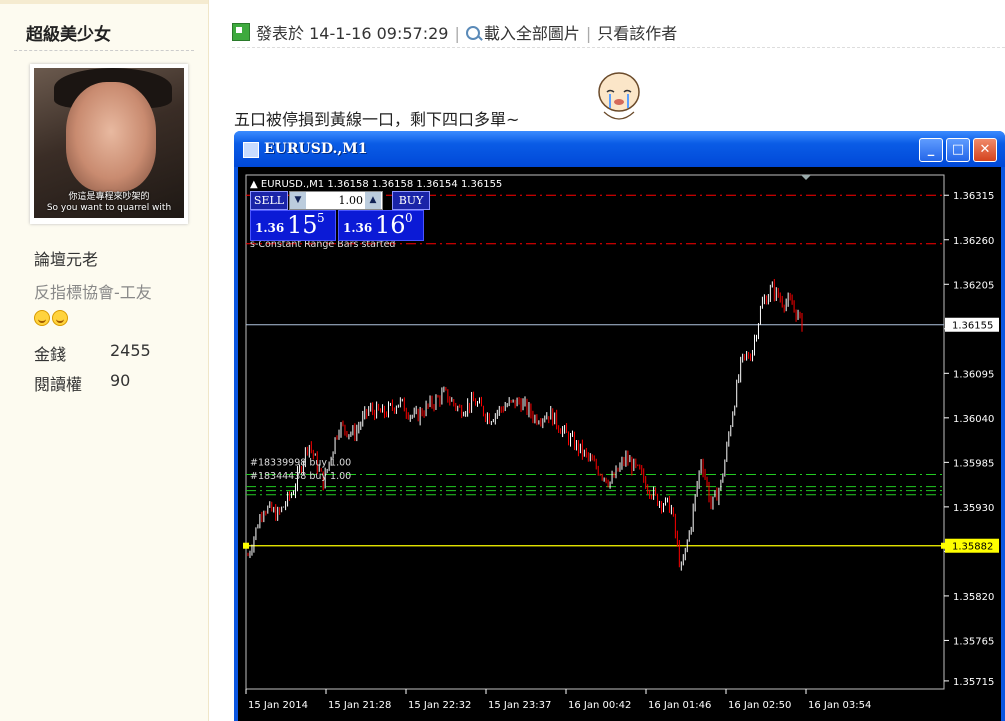  What do you see at coordinates (973, 285) in the screenshot?
I see `y-tick-label: 1.36205` at bounding box center [973, 285].